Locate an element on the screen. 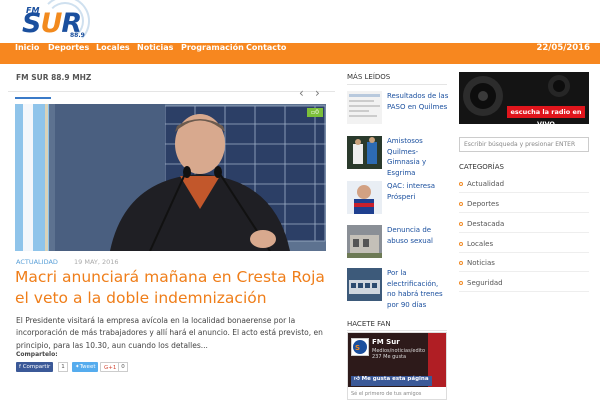  category-label: Noticias is located at coordinates (481, 263).